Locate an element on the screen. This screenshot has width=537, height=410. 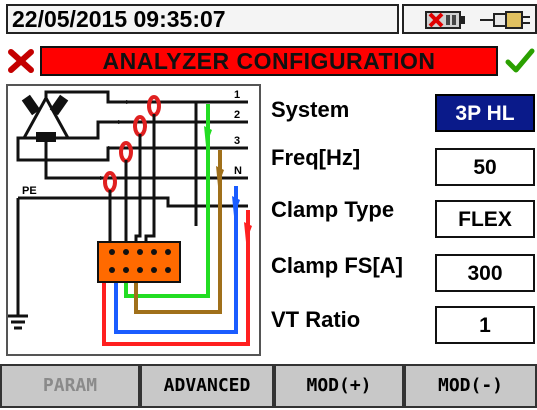
title-bar: ANALYZER CONFIGURATION is located at coordinates (268, 61).